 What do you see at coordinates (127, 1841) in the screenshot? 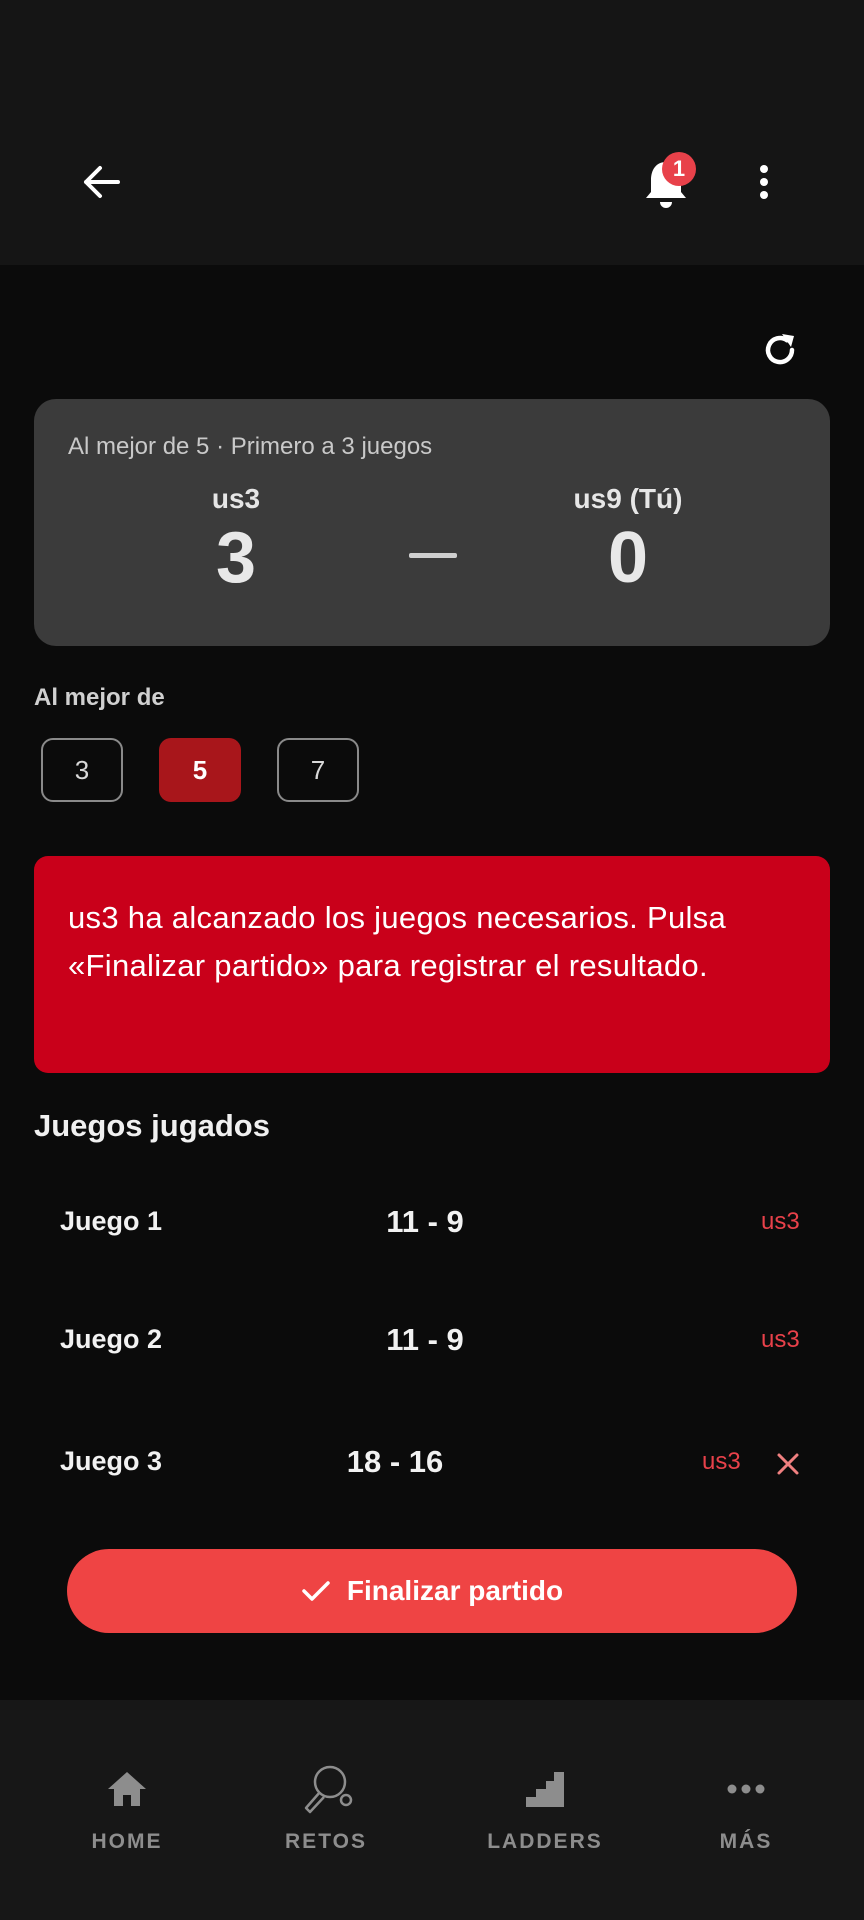
I see `nav-label-home: HOME` at bounding box center [127, 1841].